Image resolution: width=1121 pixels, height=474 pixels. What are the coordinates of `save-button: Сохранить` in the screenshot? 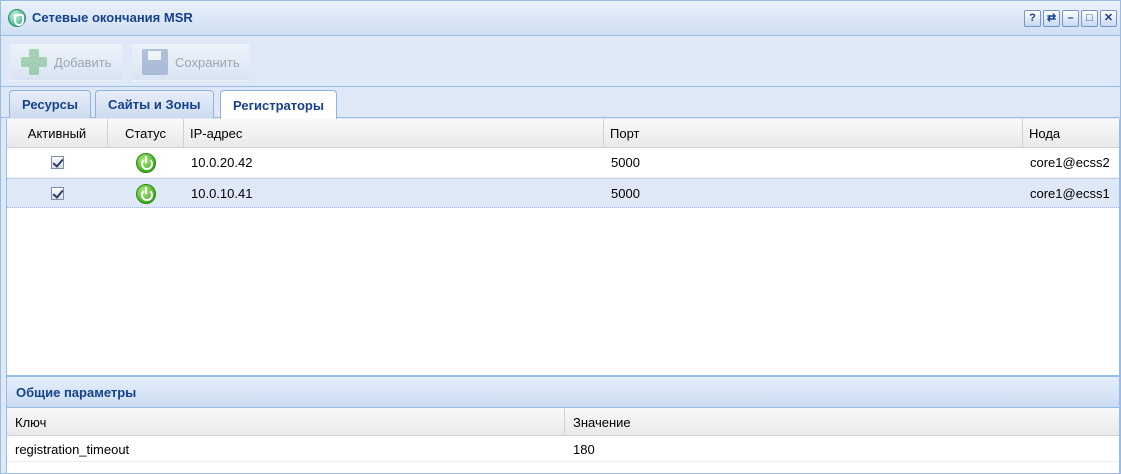 It's located at (190, 62).